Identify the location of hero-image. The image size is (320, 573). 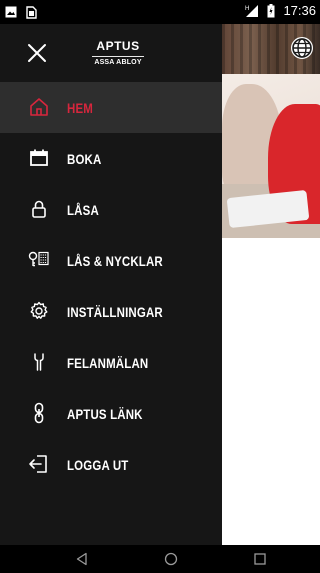
(271, 156).